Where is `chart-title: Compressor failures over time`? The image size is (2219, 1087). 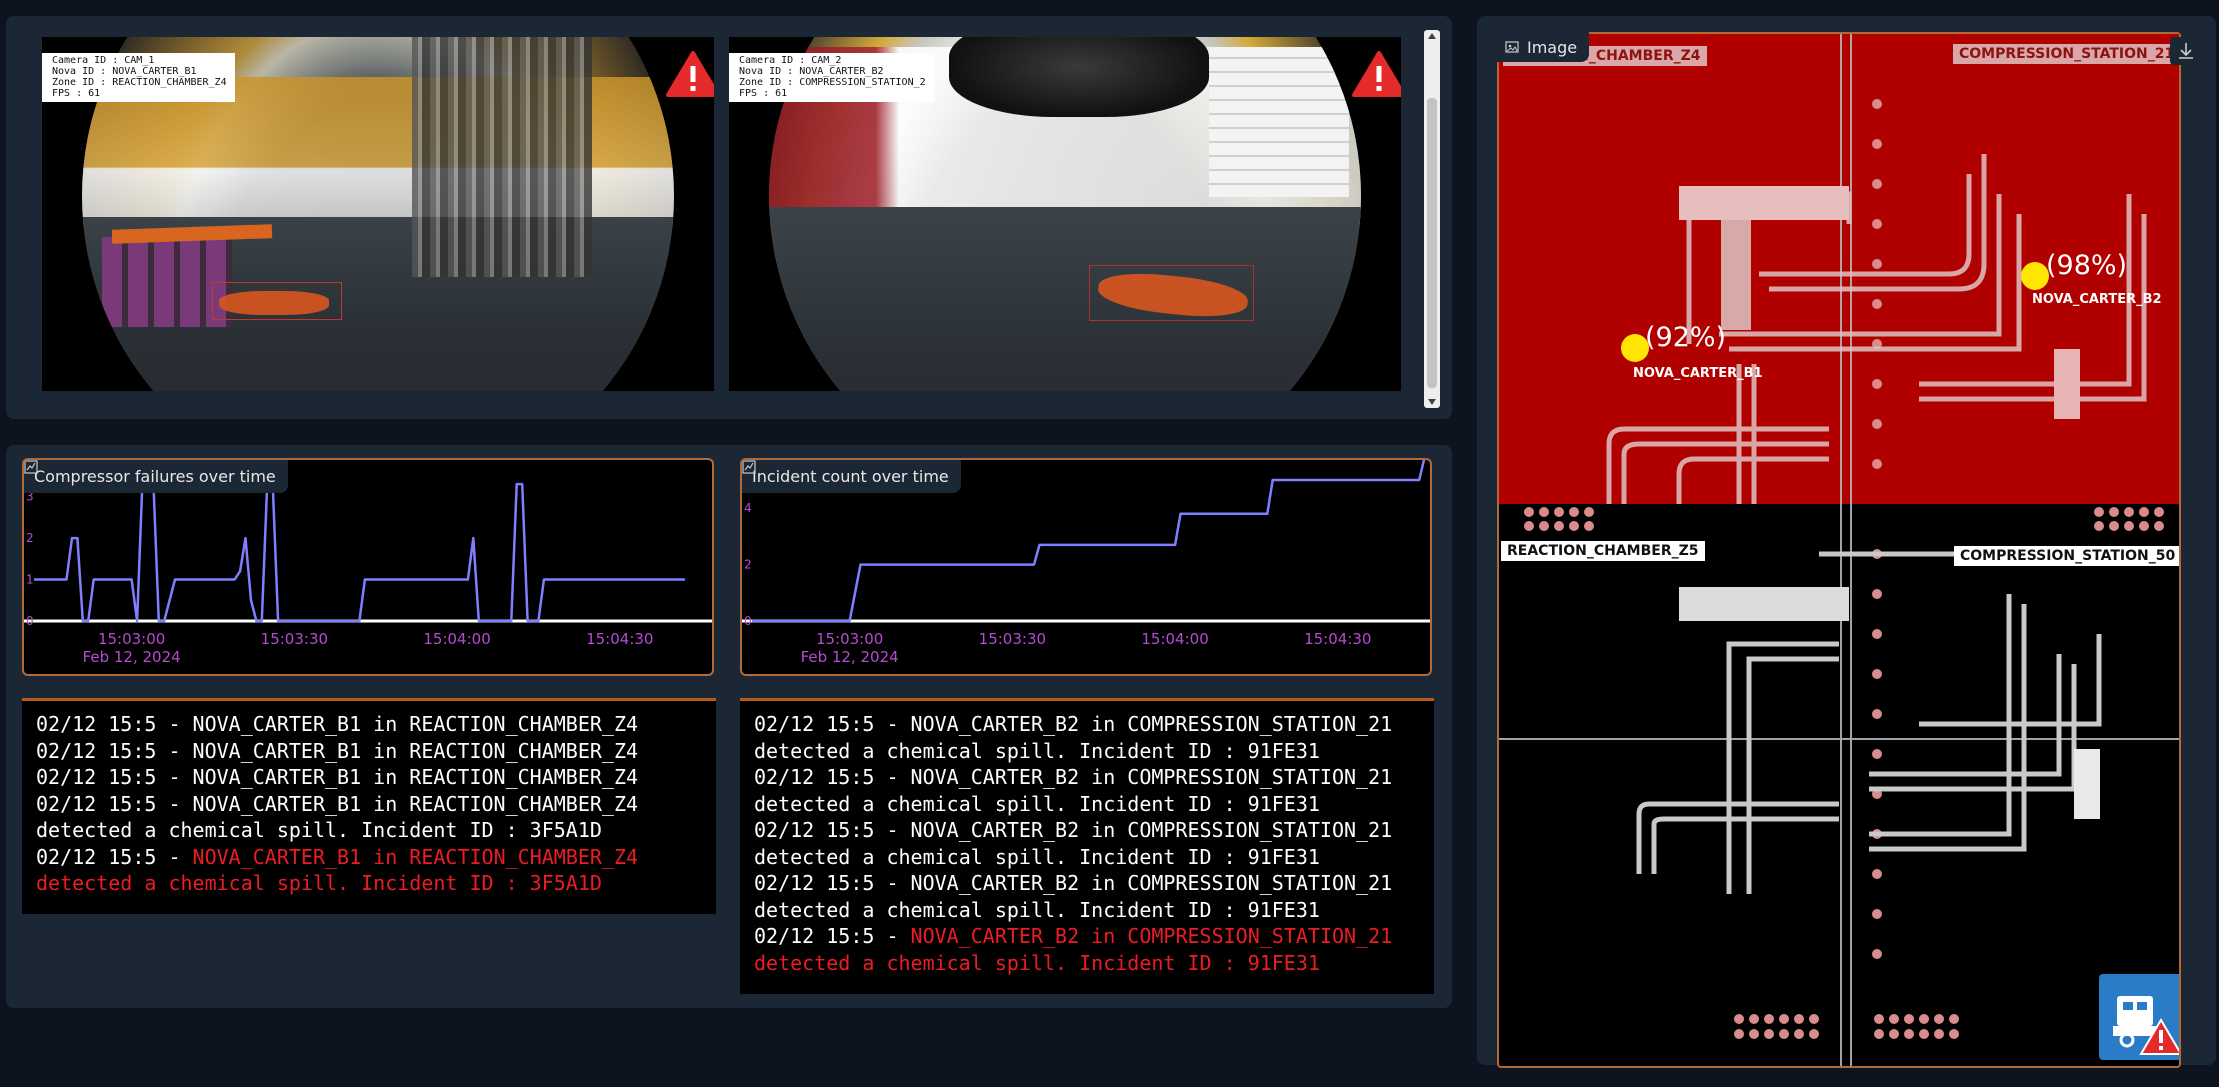
chart-title: Compressor failures over time is located at coordinates (155, 476).